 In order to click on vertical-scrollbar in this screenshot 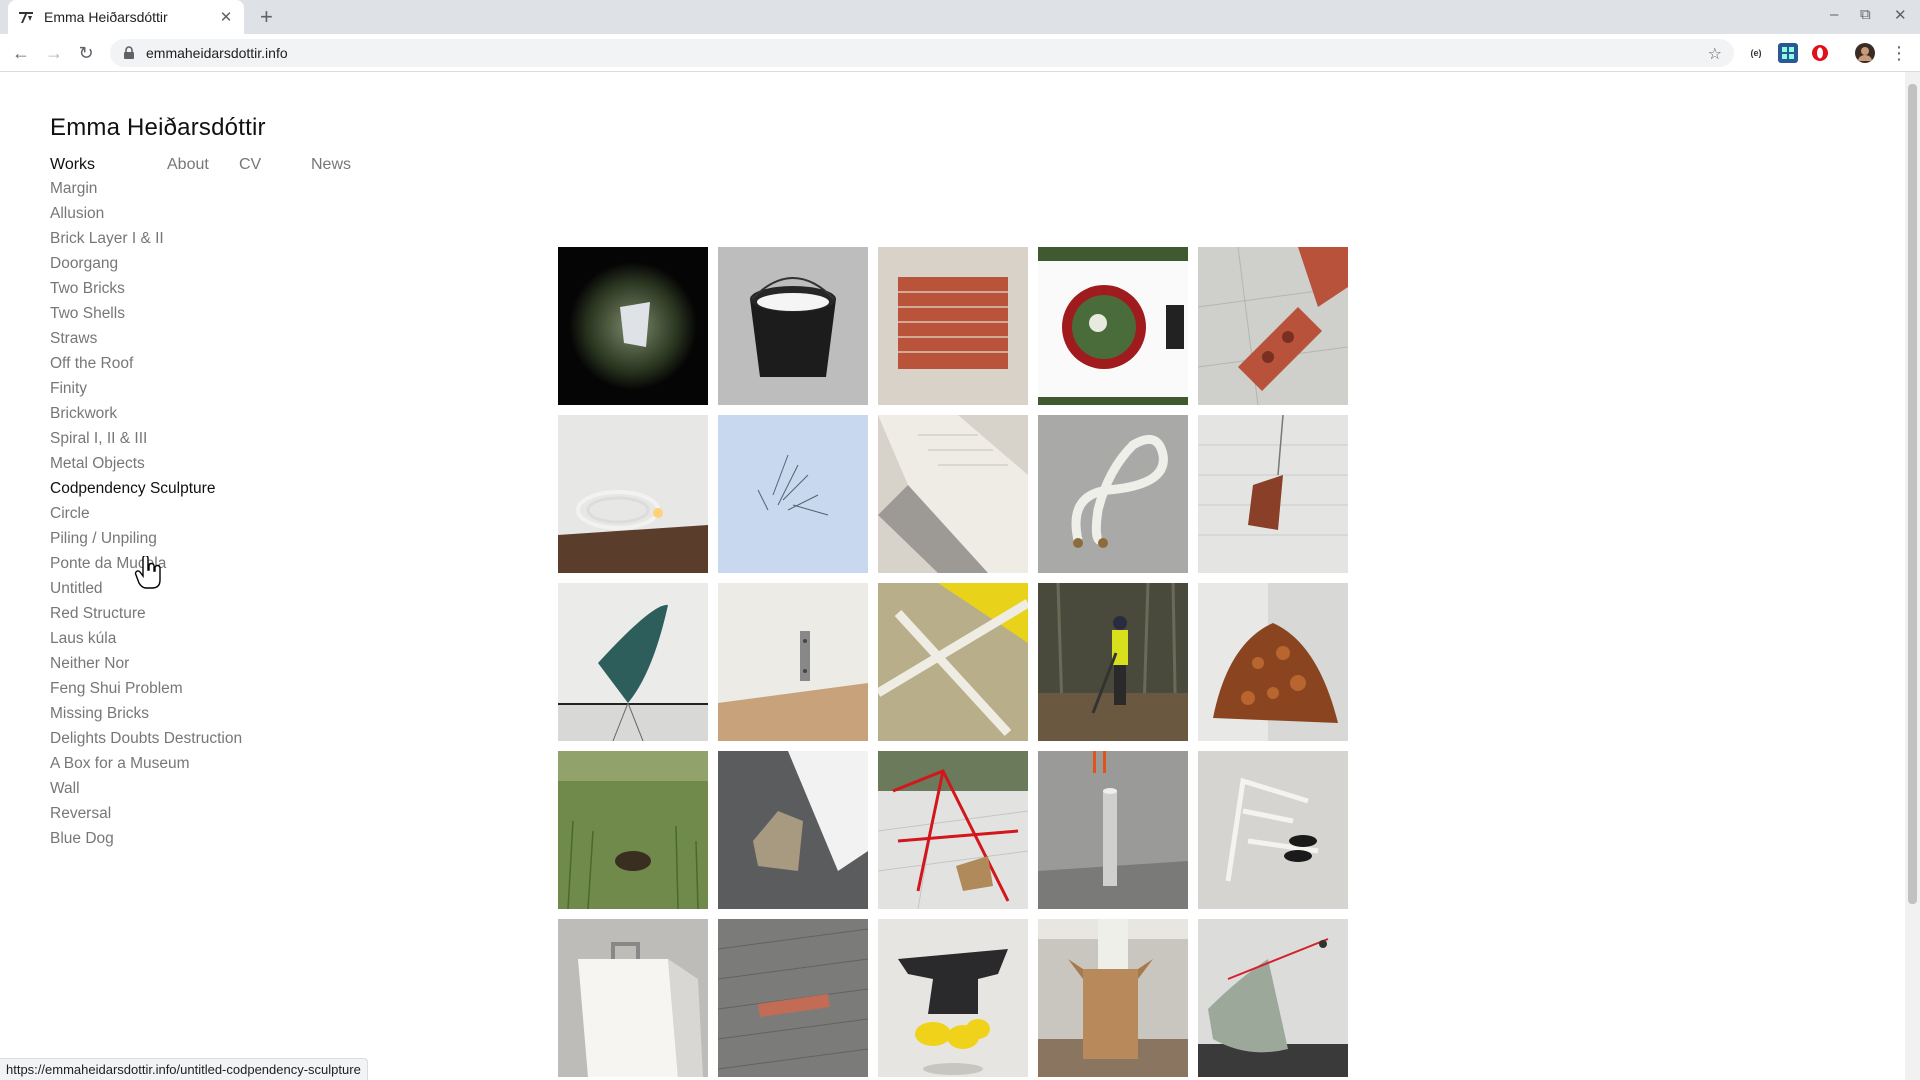, I will do `click(1912, 576)`.